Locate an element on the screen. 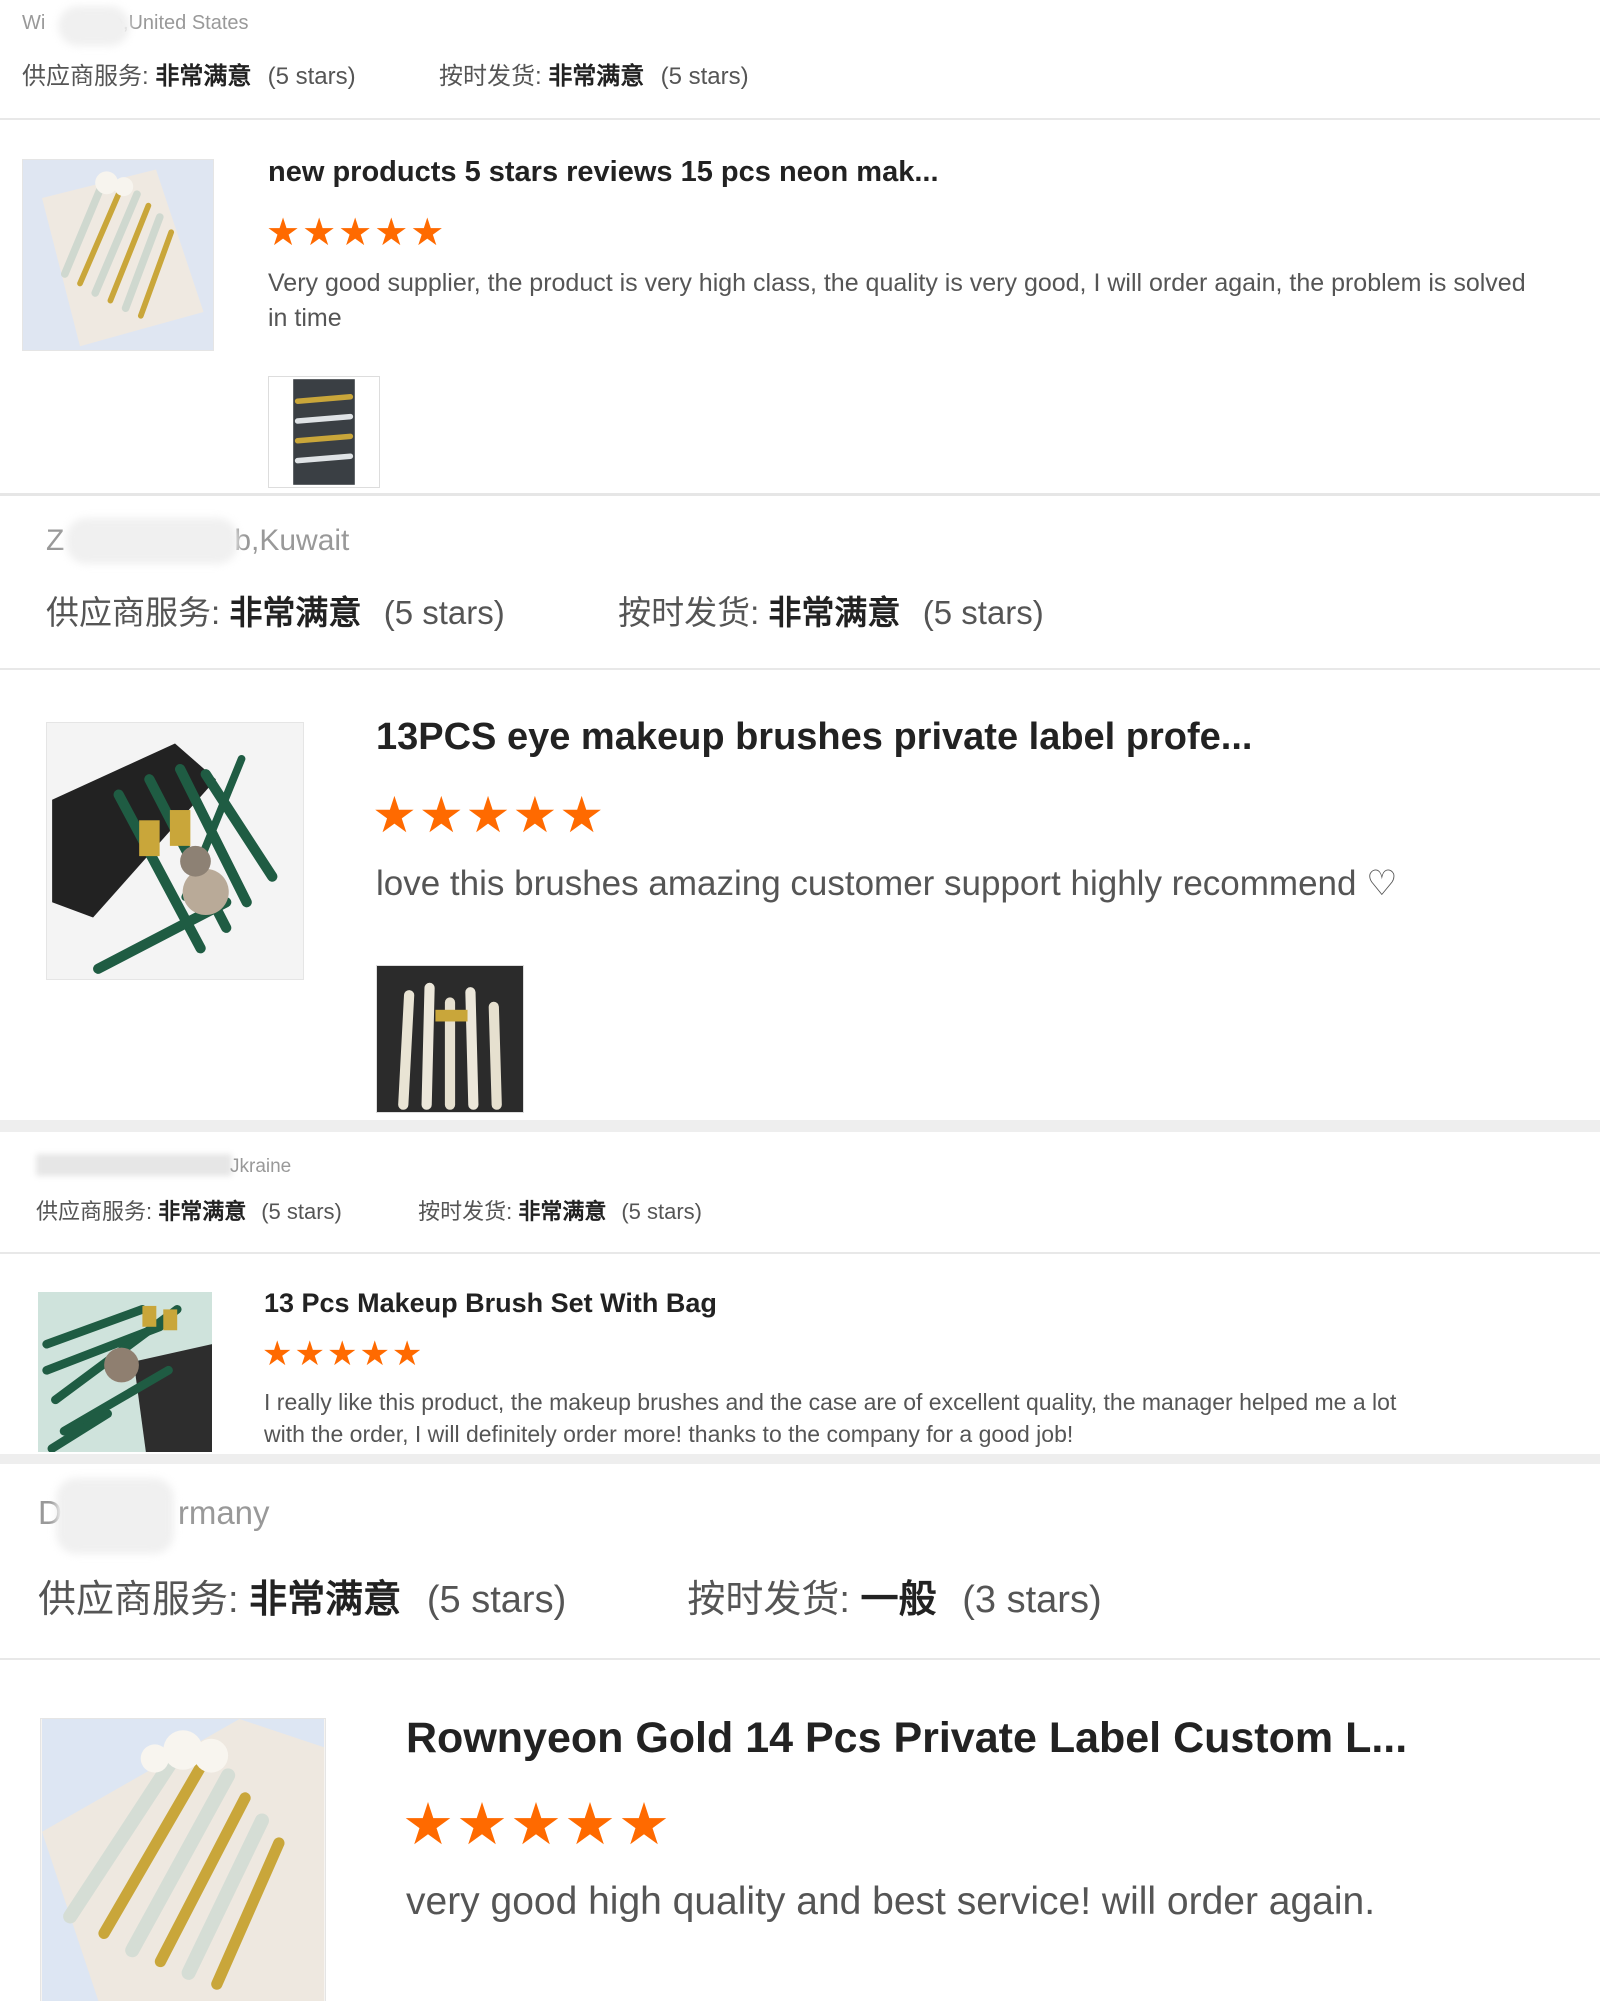 This screenshot has width=1600, height=2001. ratings-row: 供应商服务: 非常满意 (5 stars) 按时发货: 一般 (3 stars) is located at coordinates (570, 1600).